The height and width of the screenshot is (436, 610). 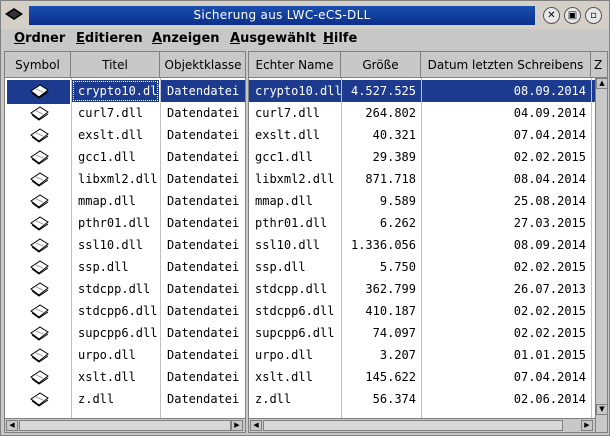 What do you see at coordinates (572, 15) in the screenshot?
I see `maximize-icon: ▣` at bounding box center [572, 15].